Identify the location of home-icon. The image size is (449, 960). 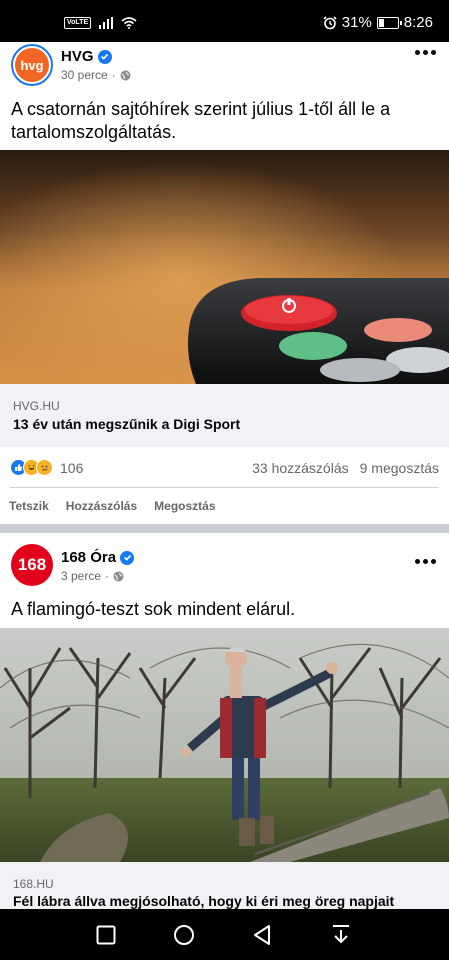
(184, 935).